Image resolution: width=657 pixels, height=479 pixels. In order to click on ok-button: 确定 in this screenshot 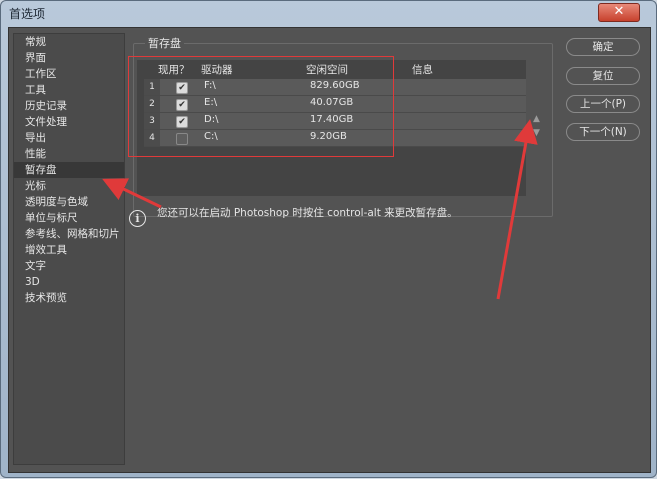, I will do `click(603, 47)`.